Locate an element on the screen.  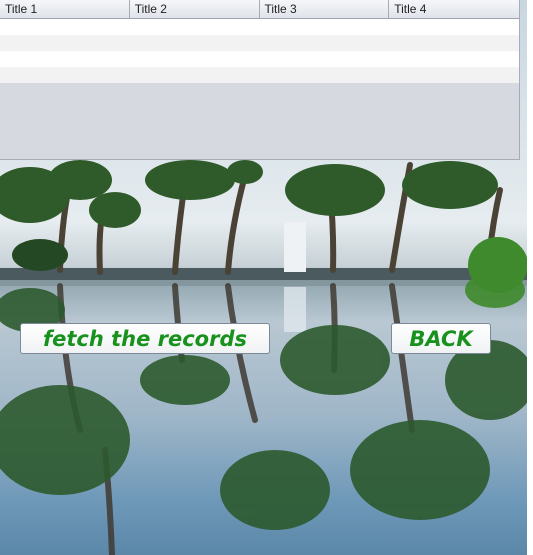
column-header-title-3: Title 3 is located at coordinates (325, 9).